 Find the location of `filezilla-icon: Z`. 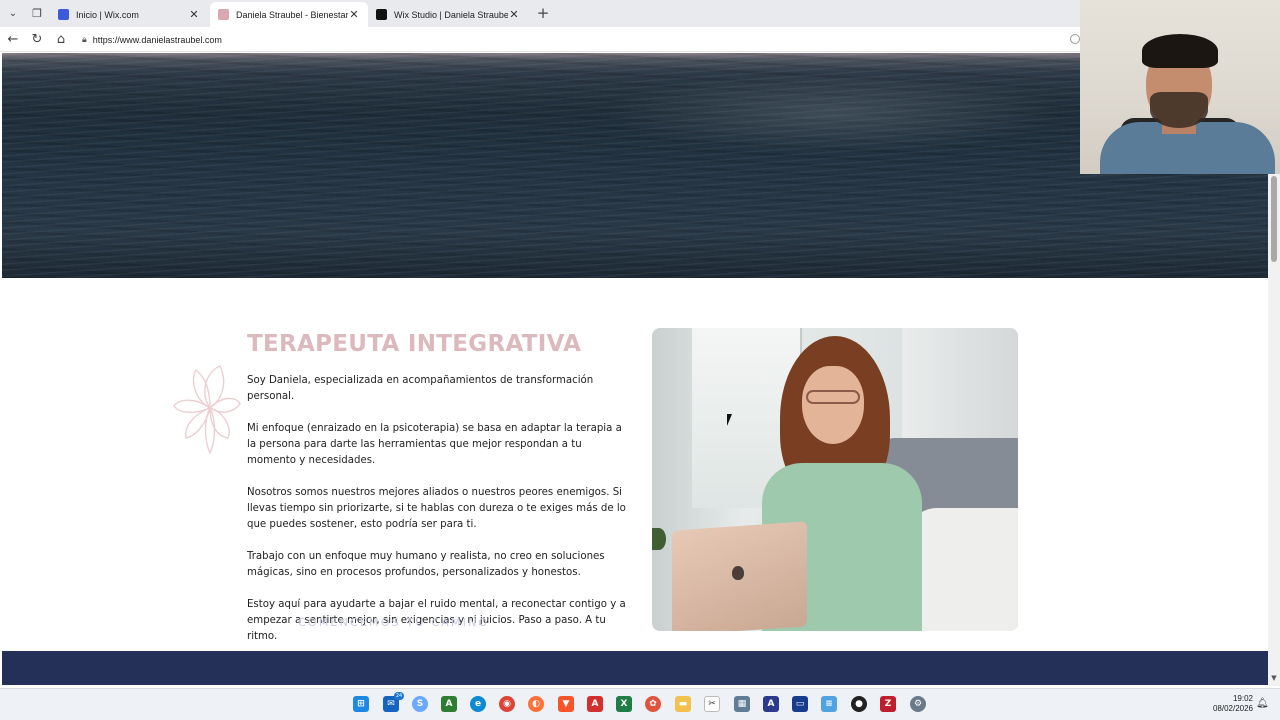

filezilla-icon: Z is located at coordinates (888, 704).